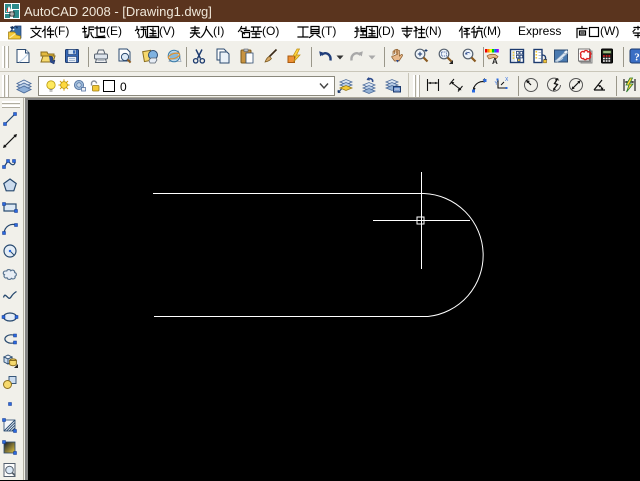  Describe the element at coordinates (495, 61) in the screenshot. I see `svg-text: A` at that location.